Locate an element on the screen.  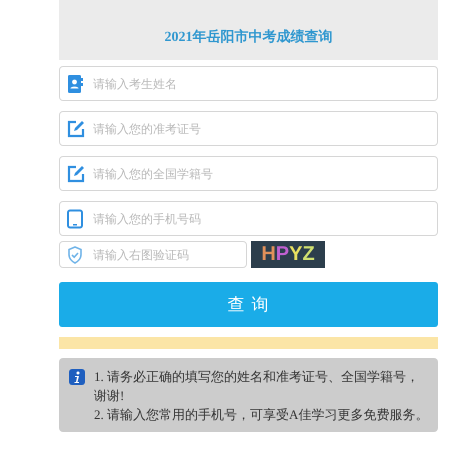
info-icon is located at coordinates (77, 377).